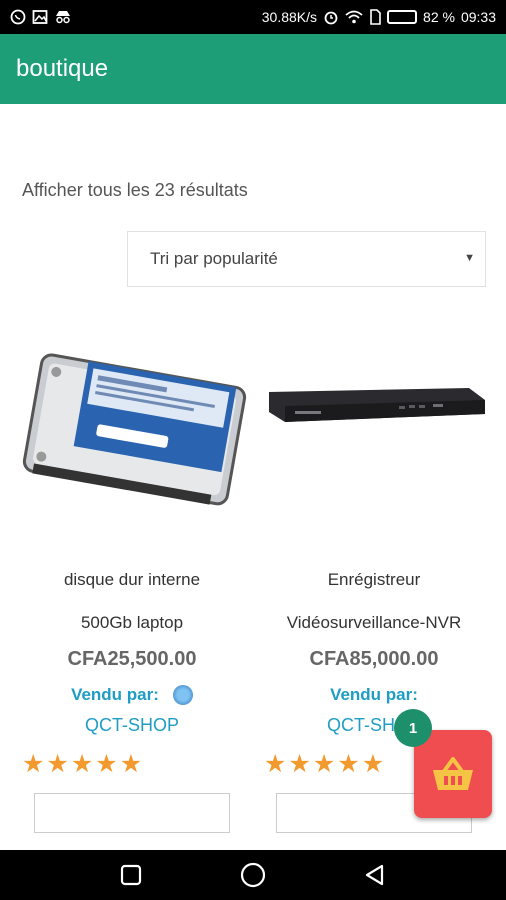 This screenshot has height=900, width=506. What do you see at coordinates (182, 695) in the screenshot?
I see `vendor-logo-icon` at bounding box center [182, 695].